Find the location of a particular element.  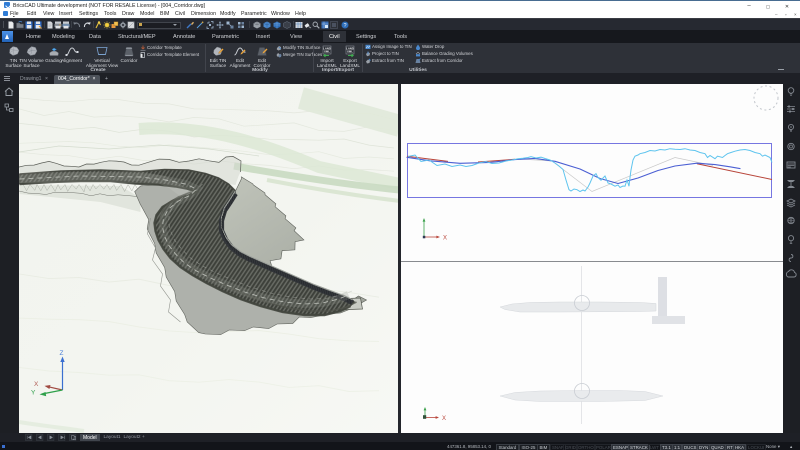

svg-text: Y is located at coordinates (33, 393).